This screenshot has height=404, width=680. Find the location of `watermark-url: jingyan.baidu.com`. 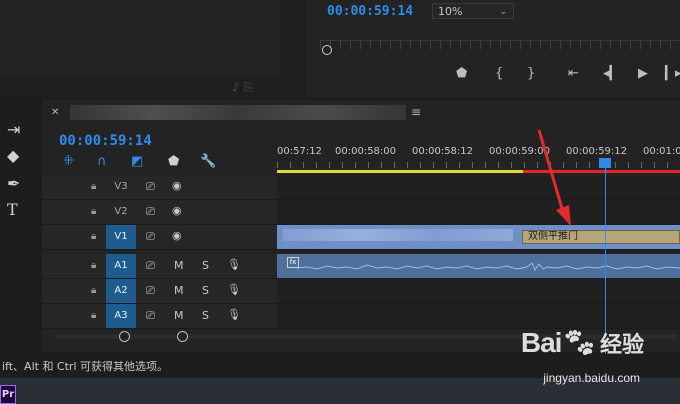

watermark-url: jingyan.baidu.com is located at coordinates (591, 378).